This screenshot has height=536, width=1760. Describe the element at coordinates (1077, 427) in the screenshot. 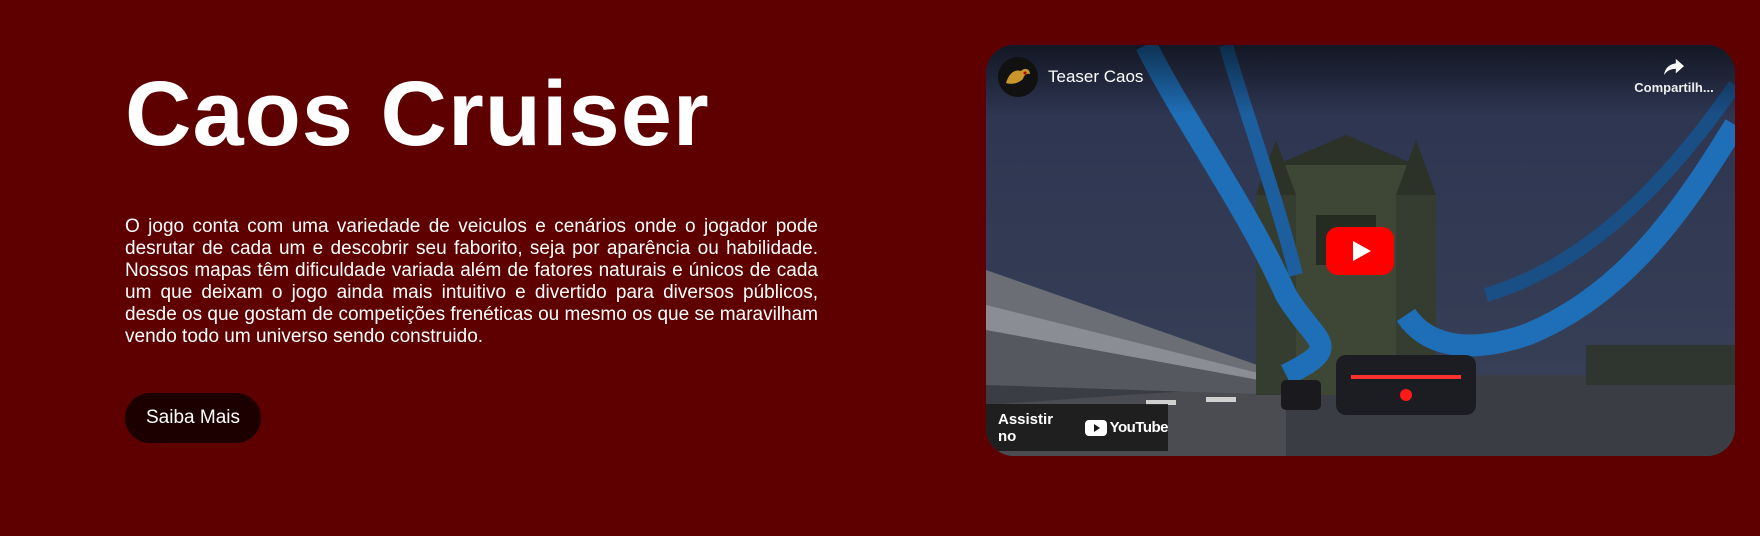

I see `watch-on-youtube-link: Assistir no YouTube` at that location.